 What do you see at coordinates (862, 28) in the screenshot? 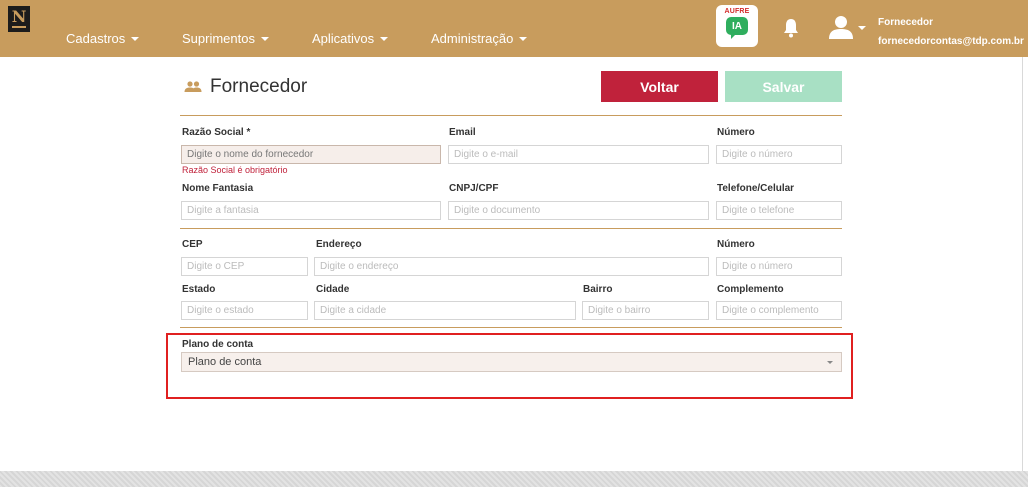
I see `user-menu-caret-icon` at bounding box center [862, 28].